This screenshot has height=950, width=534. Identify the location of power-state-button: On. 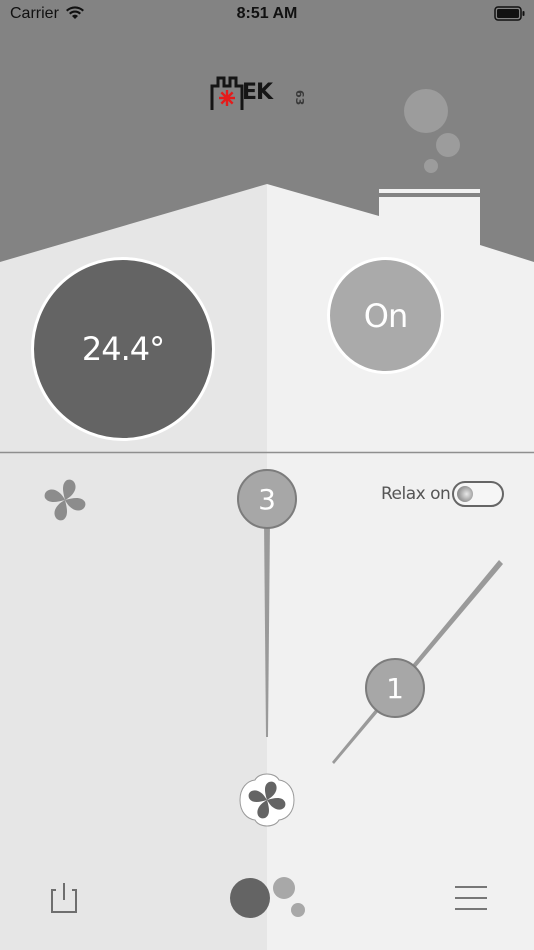
(385, 315).